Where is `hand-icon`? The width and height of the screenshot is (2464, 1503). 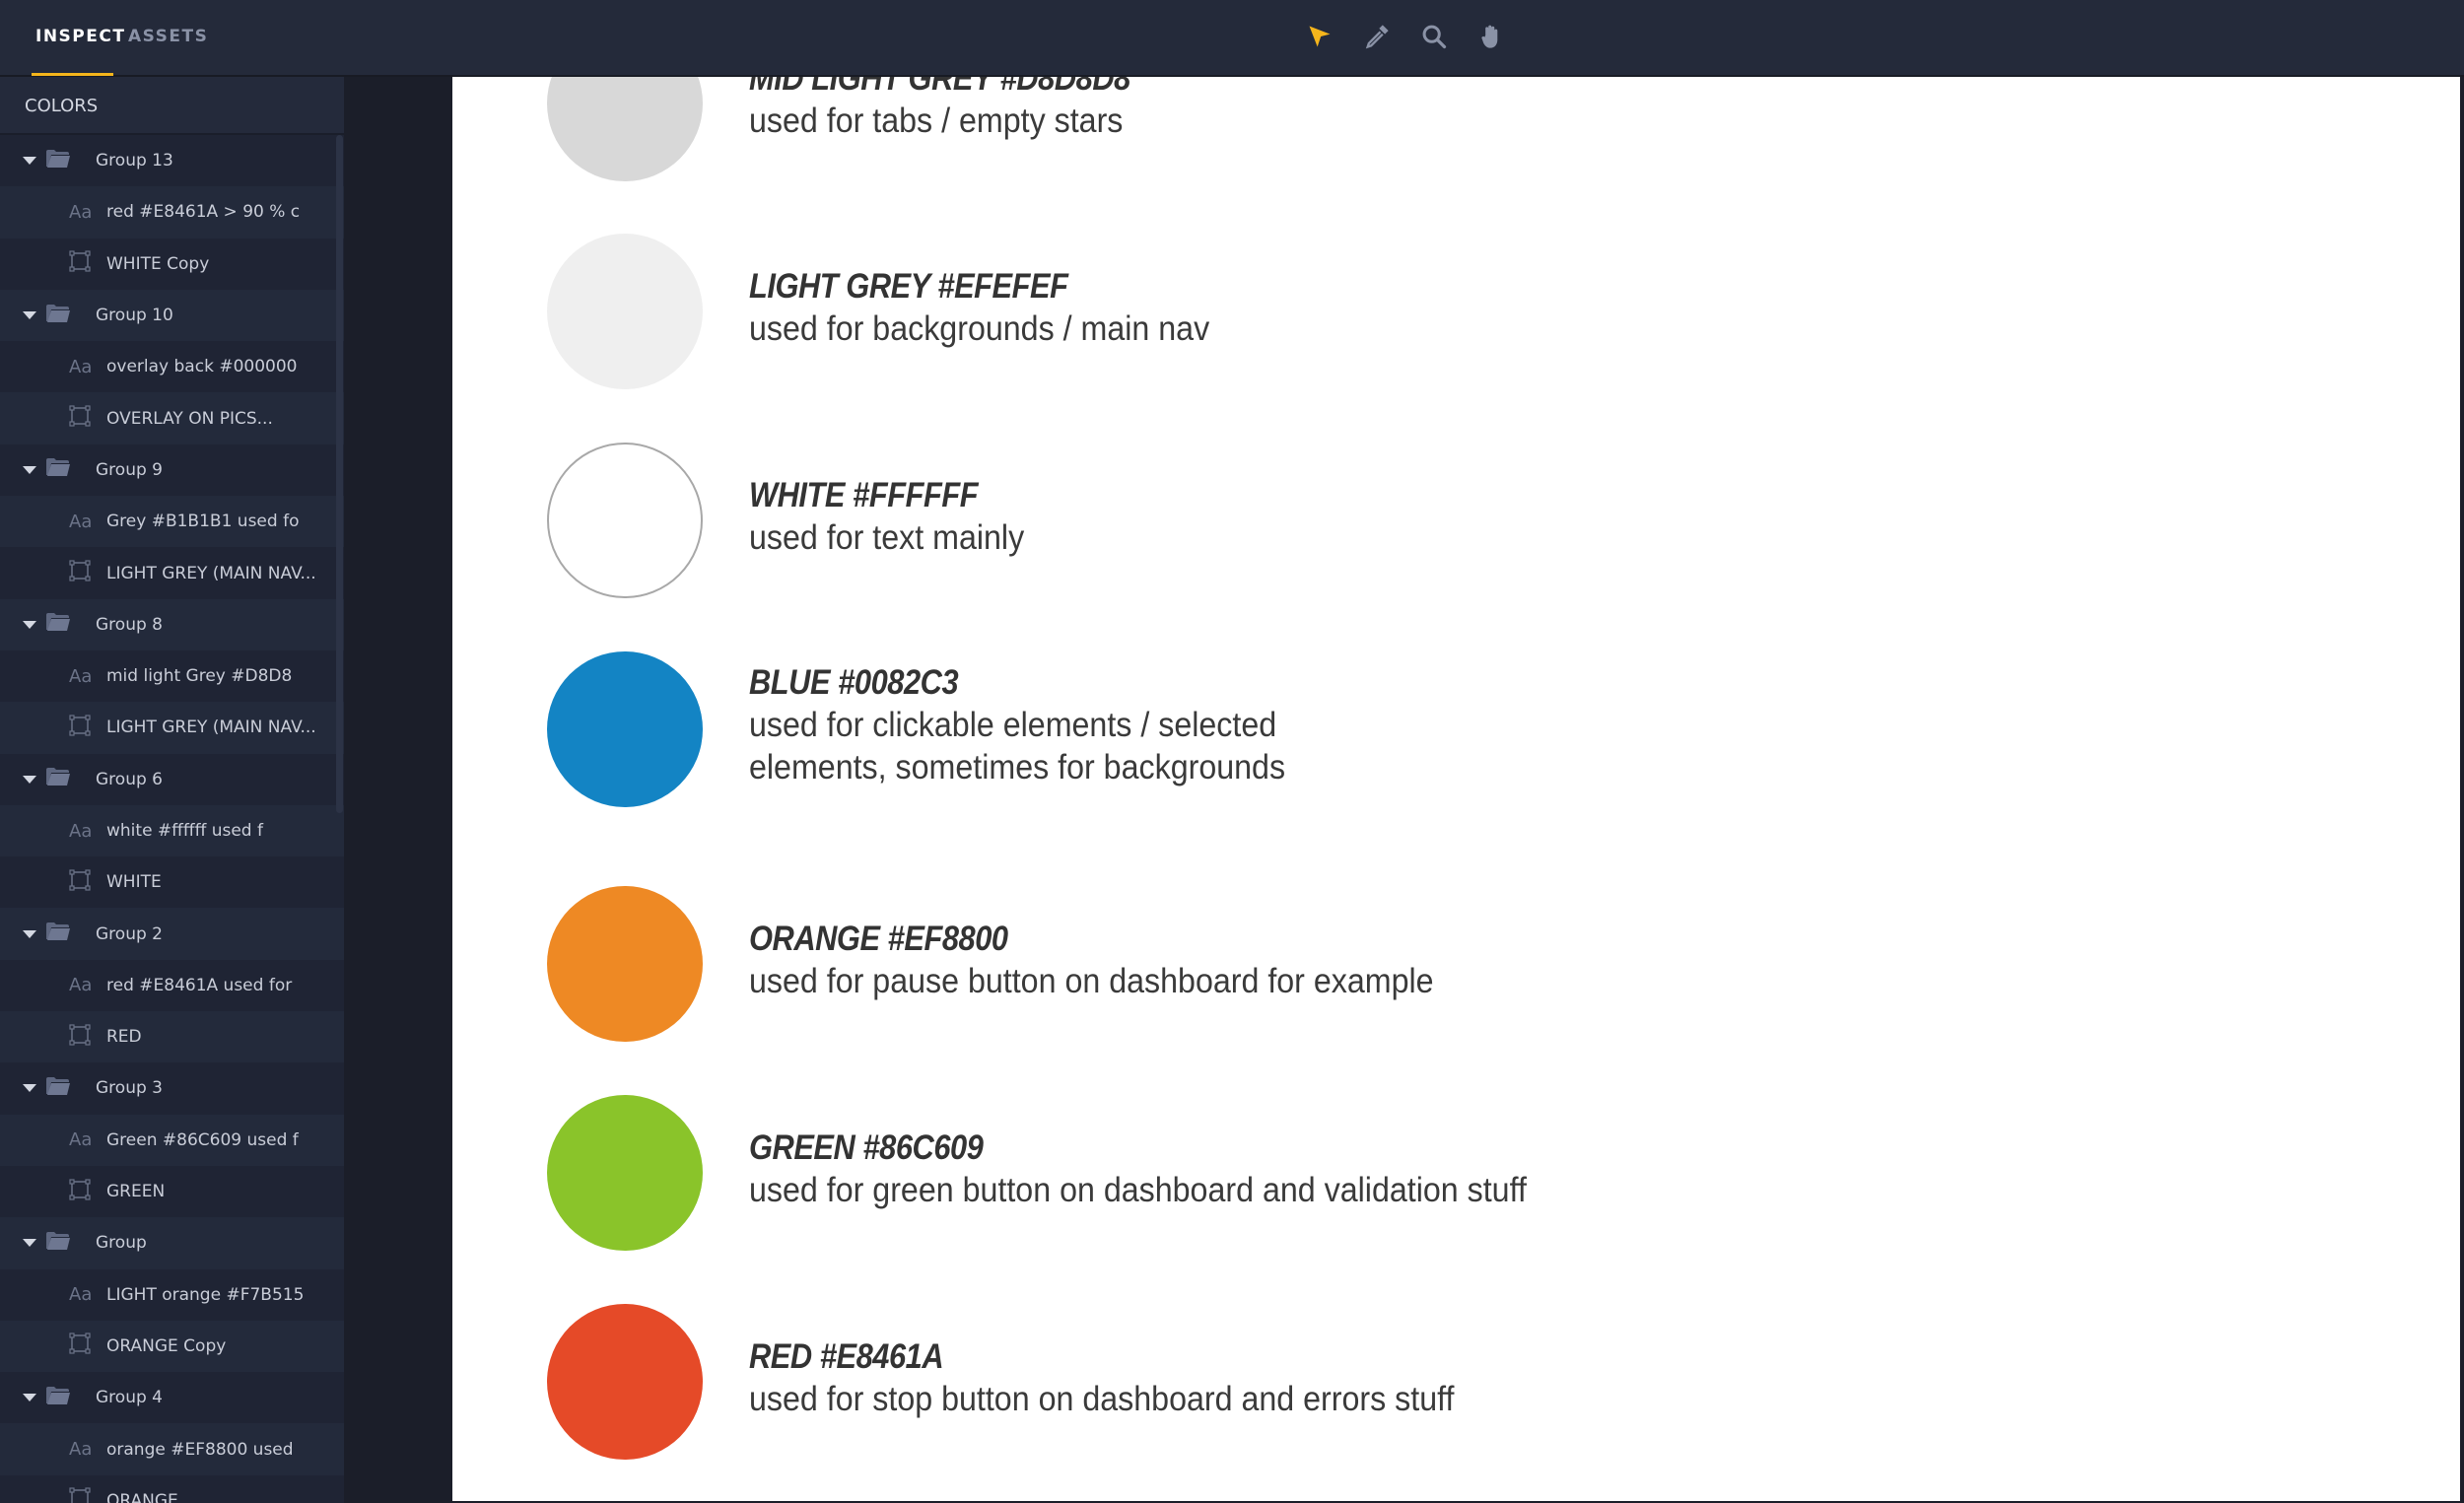
hand-icon is located at coordinates (1491, 38).